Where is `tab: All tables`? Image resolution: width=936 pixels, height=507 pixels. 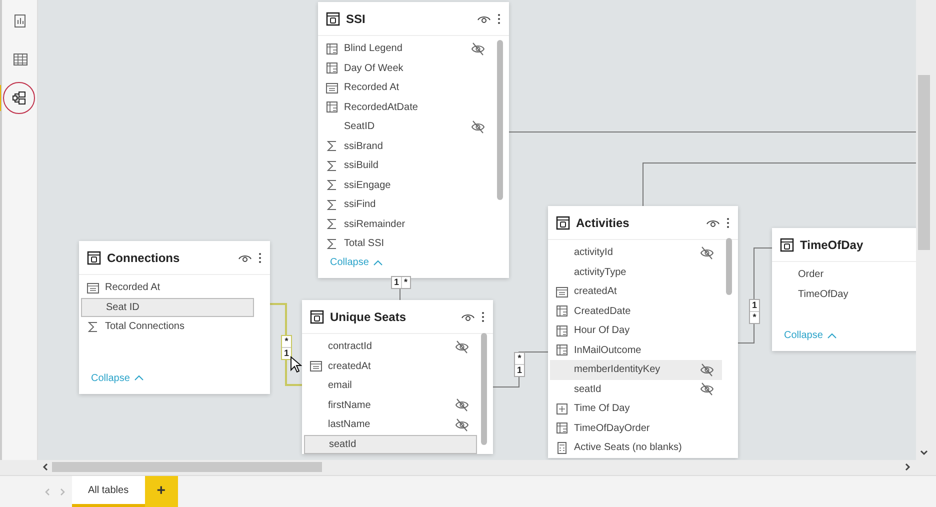
tab: All tables is located at coordinates (108, 491).